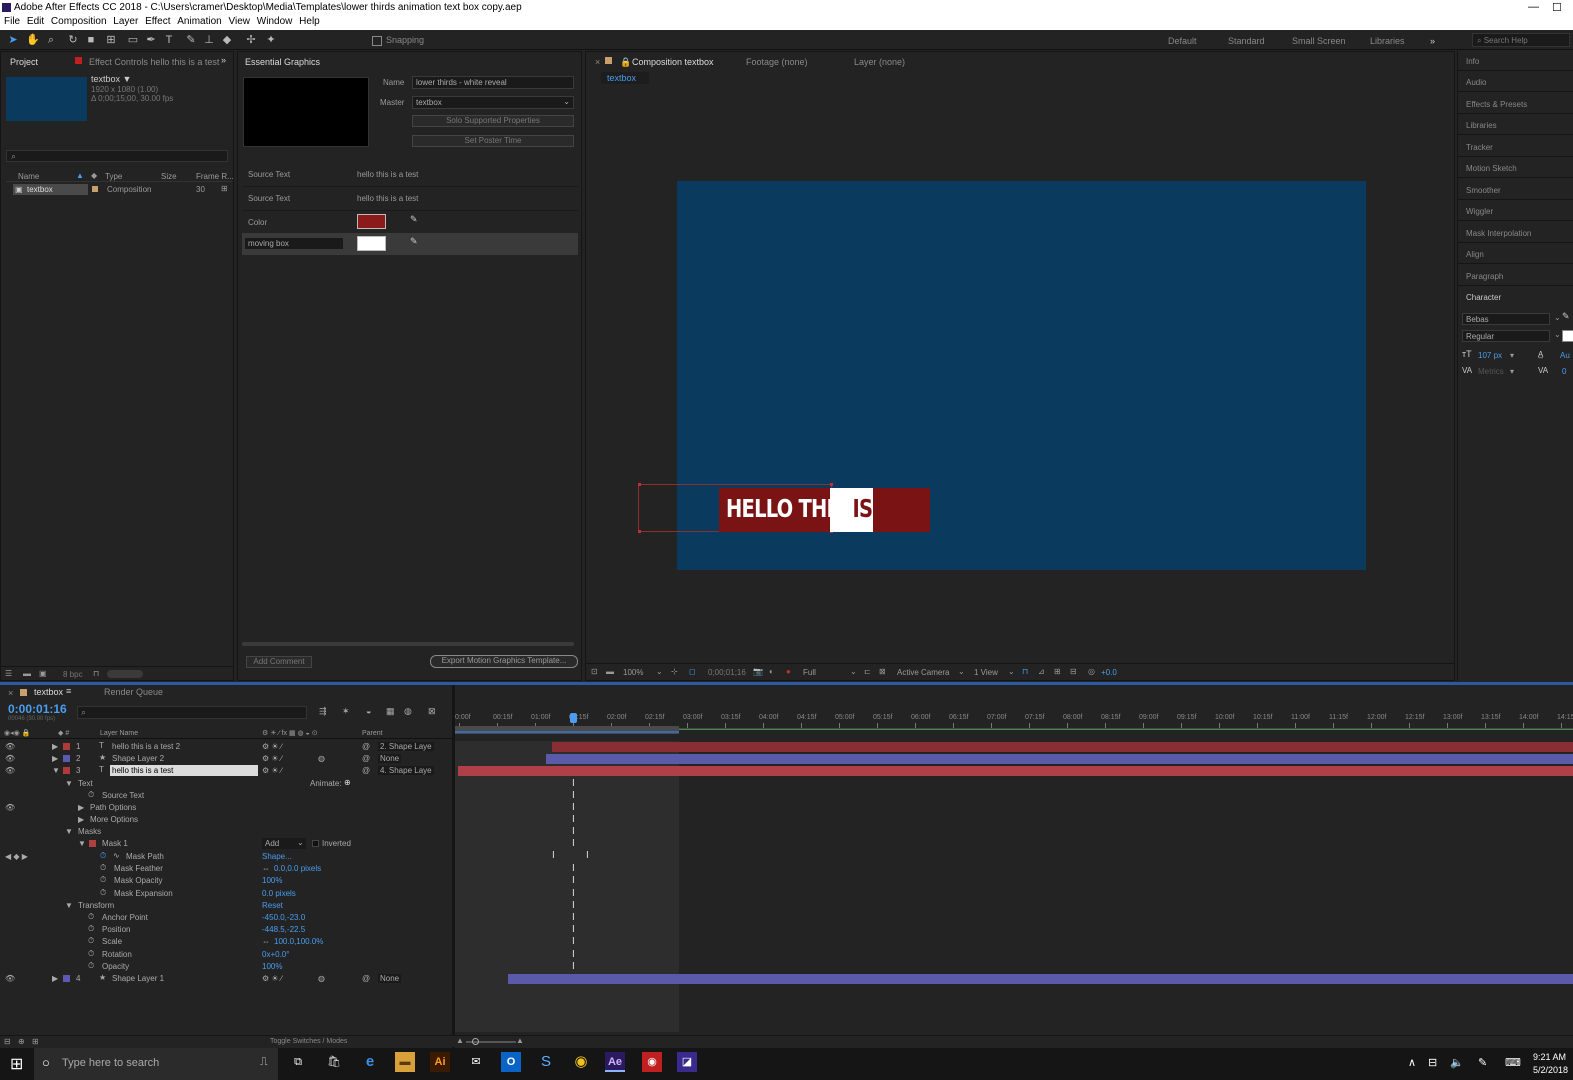  Describe the element at coordinates (1515, 276) in the screenshot. I see `panel-paragraph: Paragraph` at that location.